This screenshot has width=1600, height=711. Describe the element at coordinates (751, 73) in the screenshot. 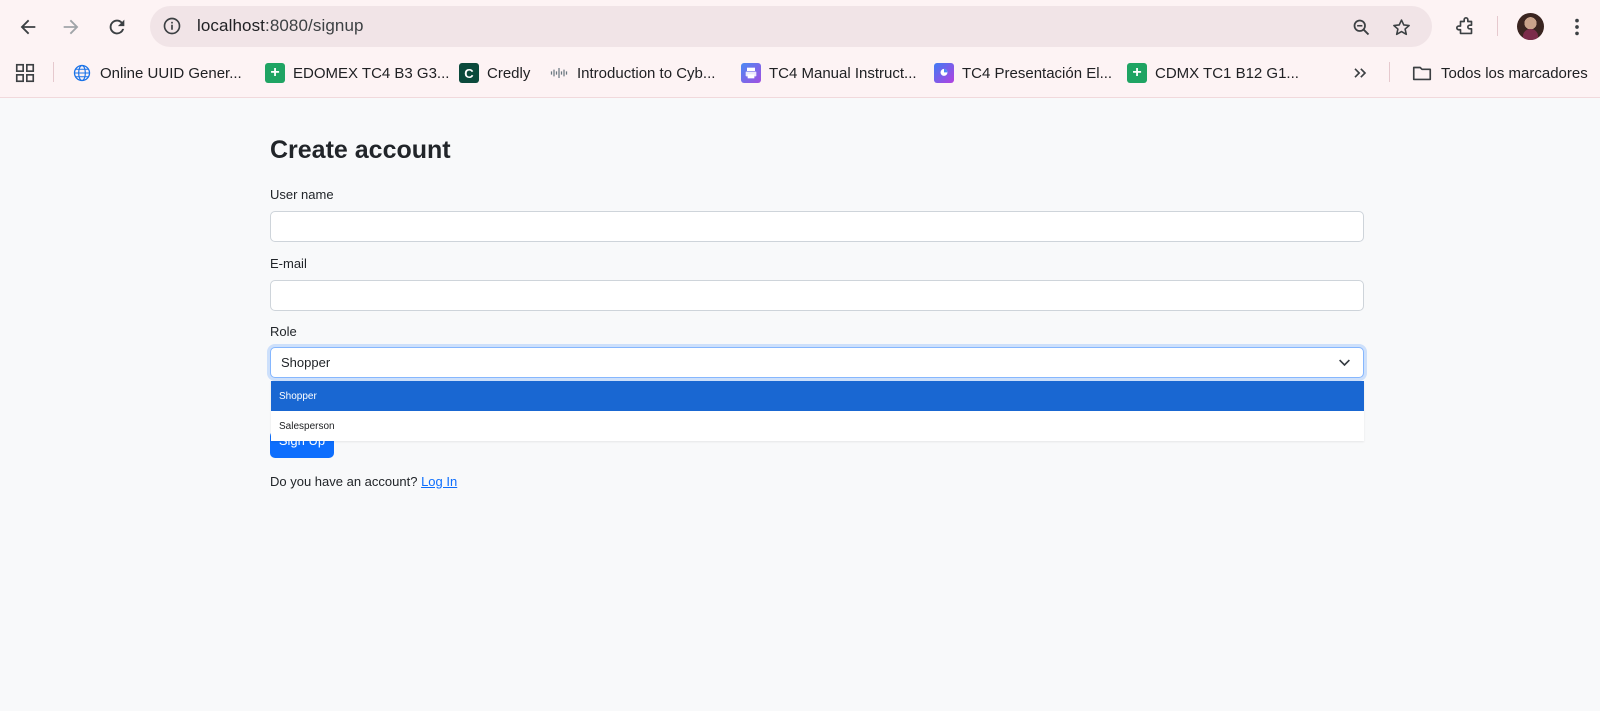

I see `printer-icon` at that location.